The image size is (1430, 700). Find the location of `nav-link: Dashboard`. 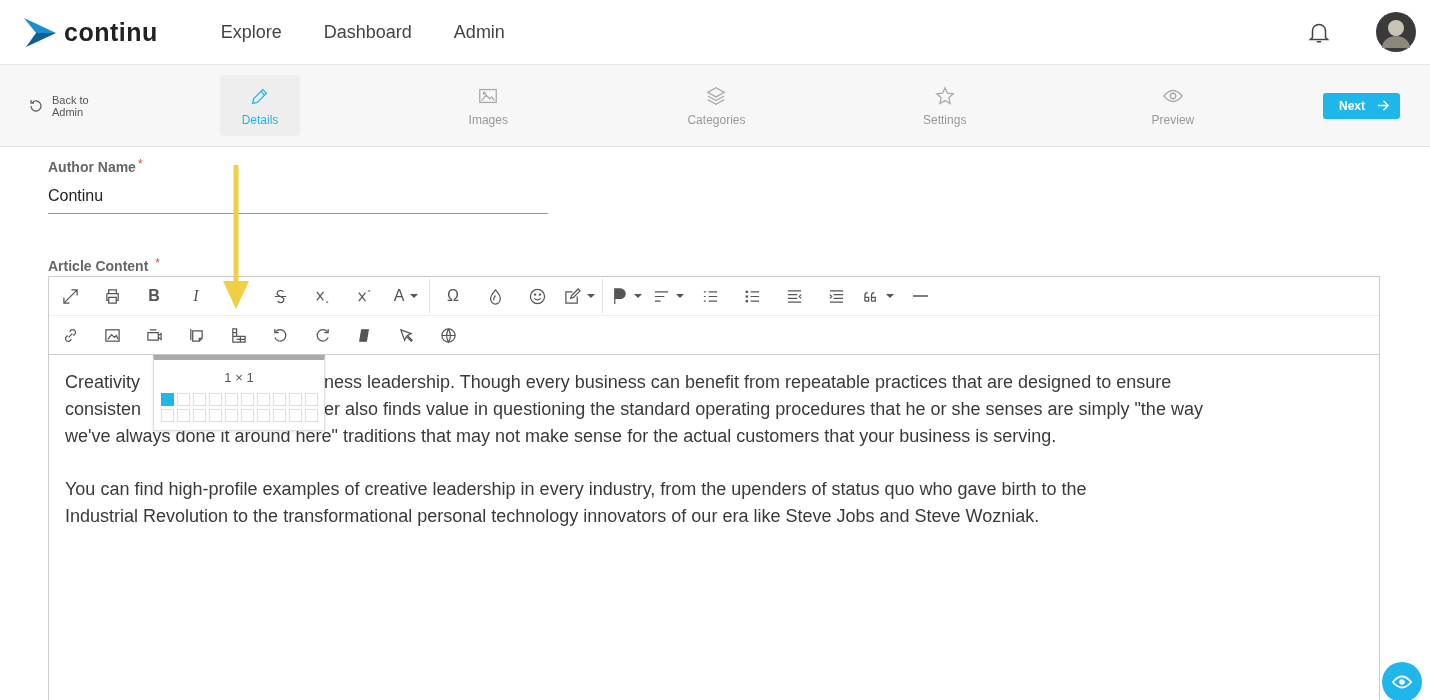

nav-link: Dashboard is located at coordinates (367, 32).